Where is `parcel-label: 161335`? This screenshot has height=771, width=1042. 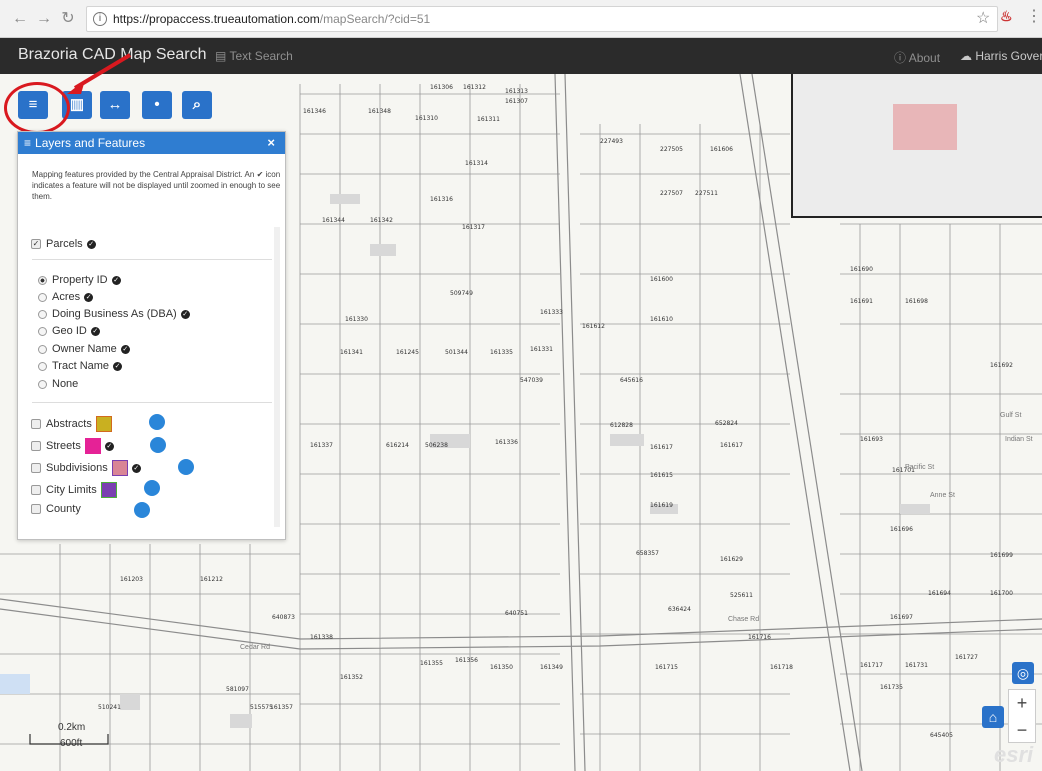 parcel-label: 161335 is located at coordinates (501, 352).